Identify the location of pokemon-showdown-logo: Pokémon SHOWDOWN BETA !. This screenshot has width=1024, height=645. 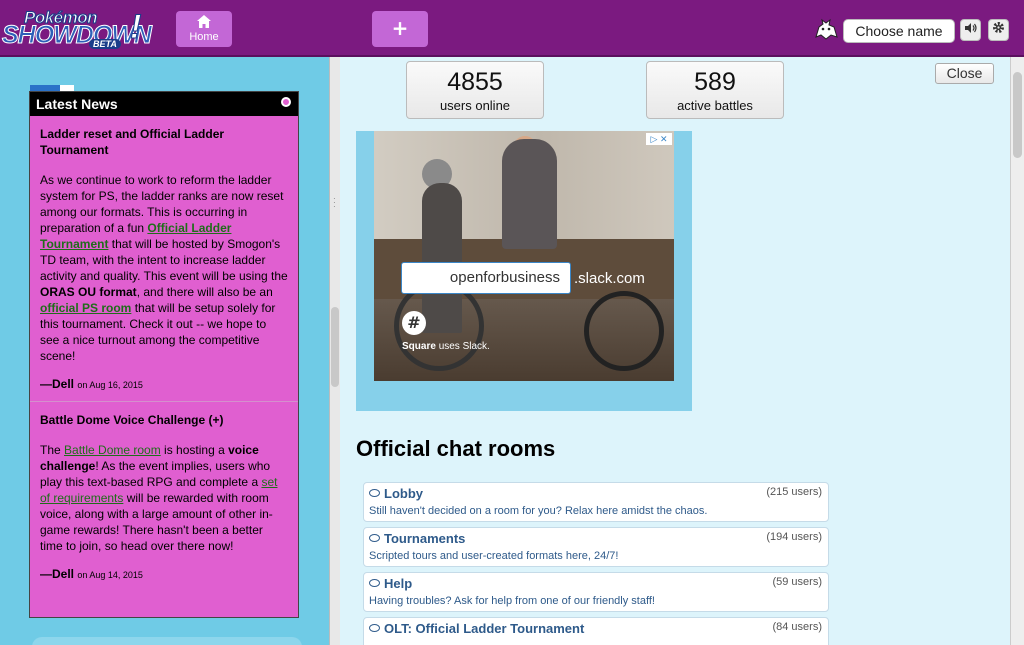
(77, 30).